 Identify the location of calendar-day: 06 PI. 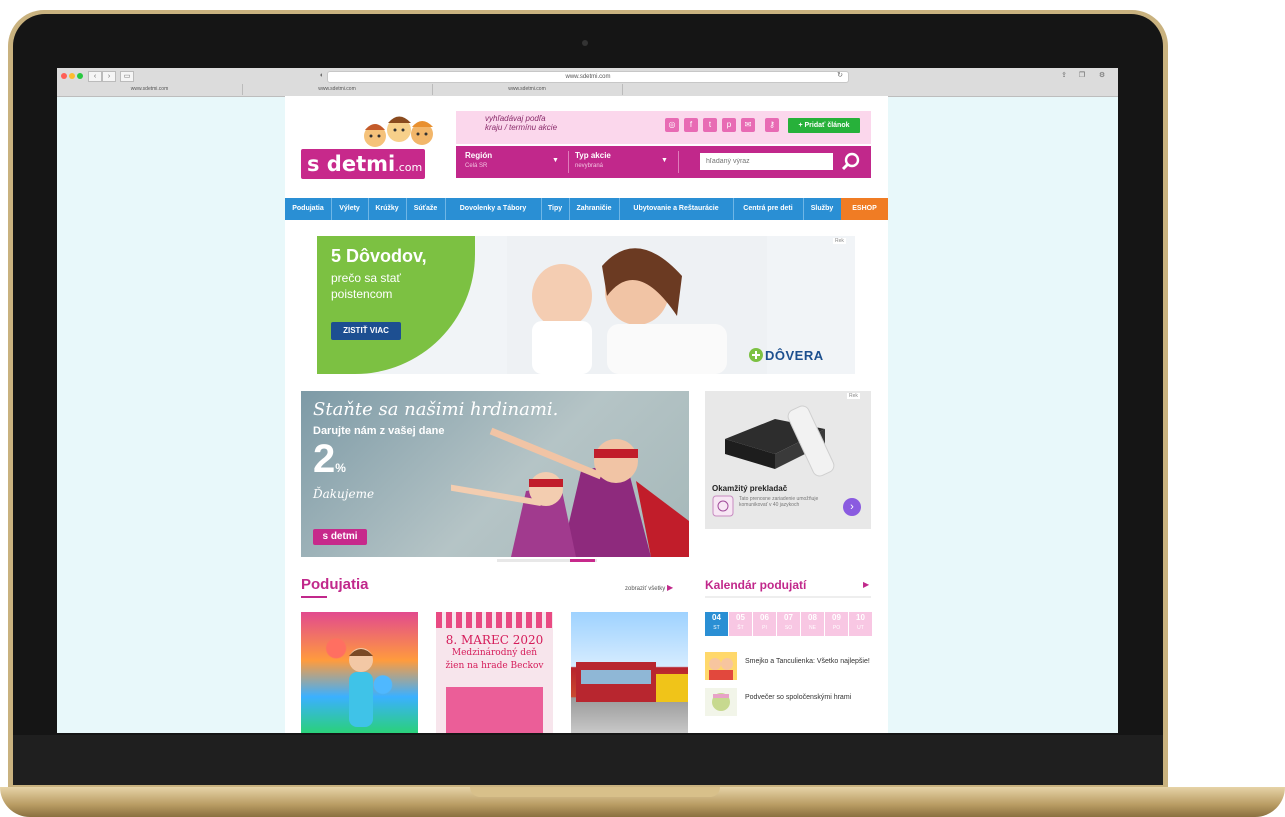
(764, 624).